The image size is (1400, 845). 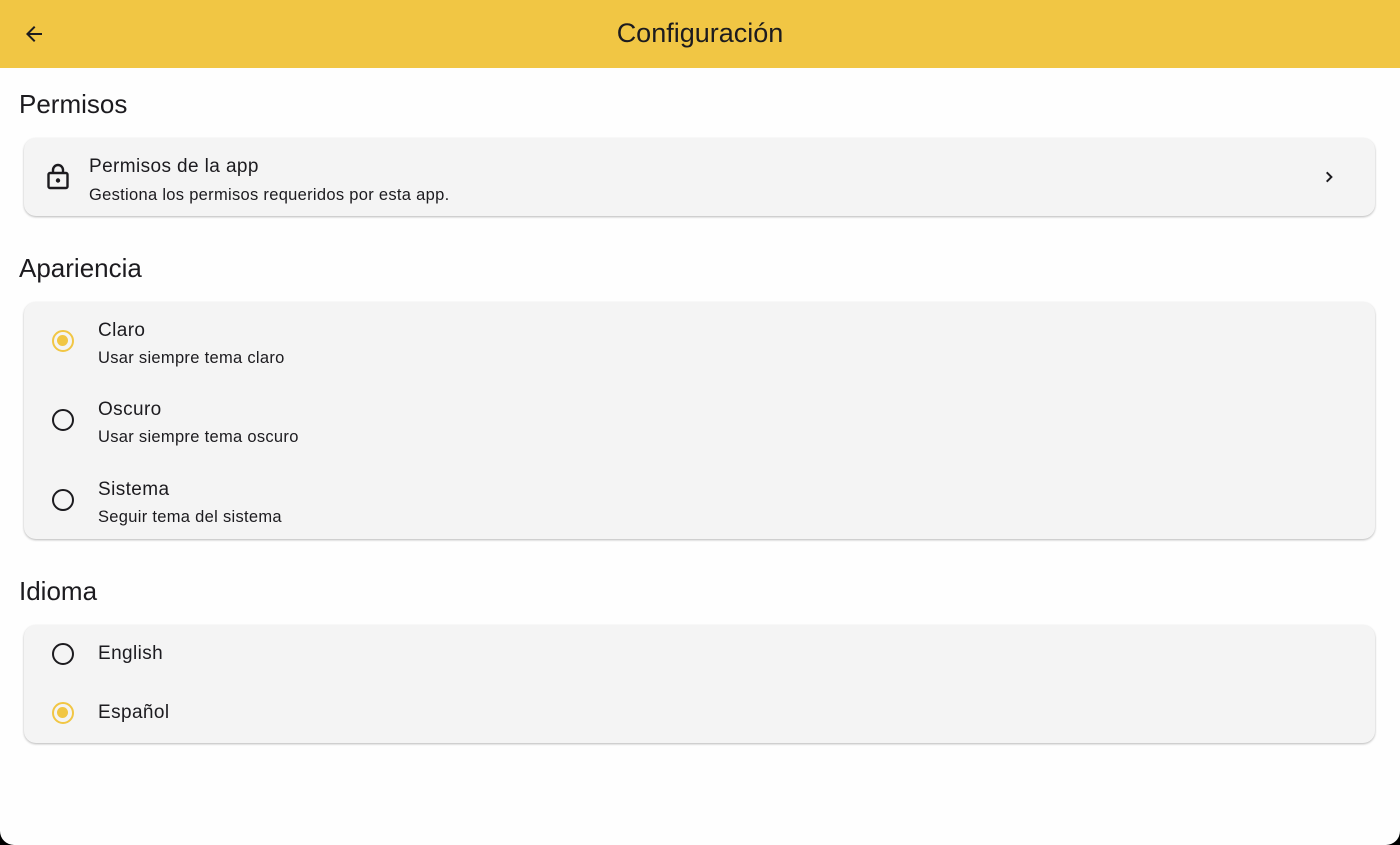 I want to click on theme-option-subtitle: Seguir tema del sistema, so click(x=190, y=517).